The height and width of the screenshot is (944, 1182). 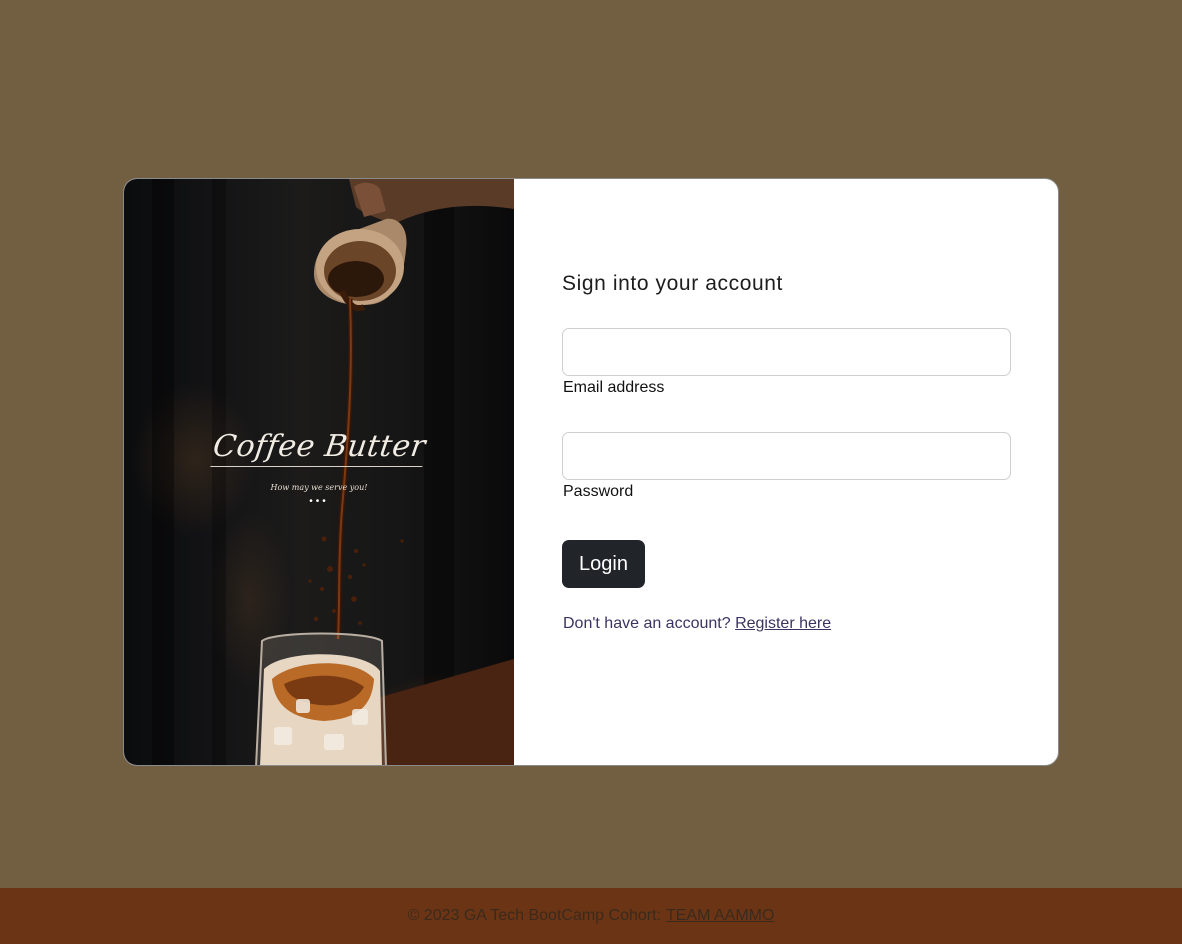 What do you see at coordinates (786, 456) in the screenshot?
I see `password-input` at bounding box center [786, 456].